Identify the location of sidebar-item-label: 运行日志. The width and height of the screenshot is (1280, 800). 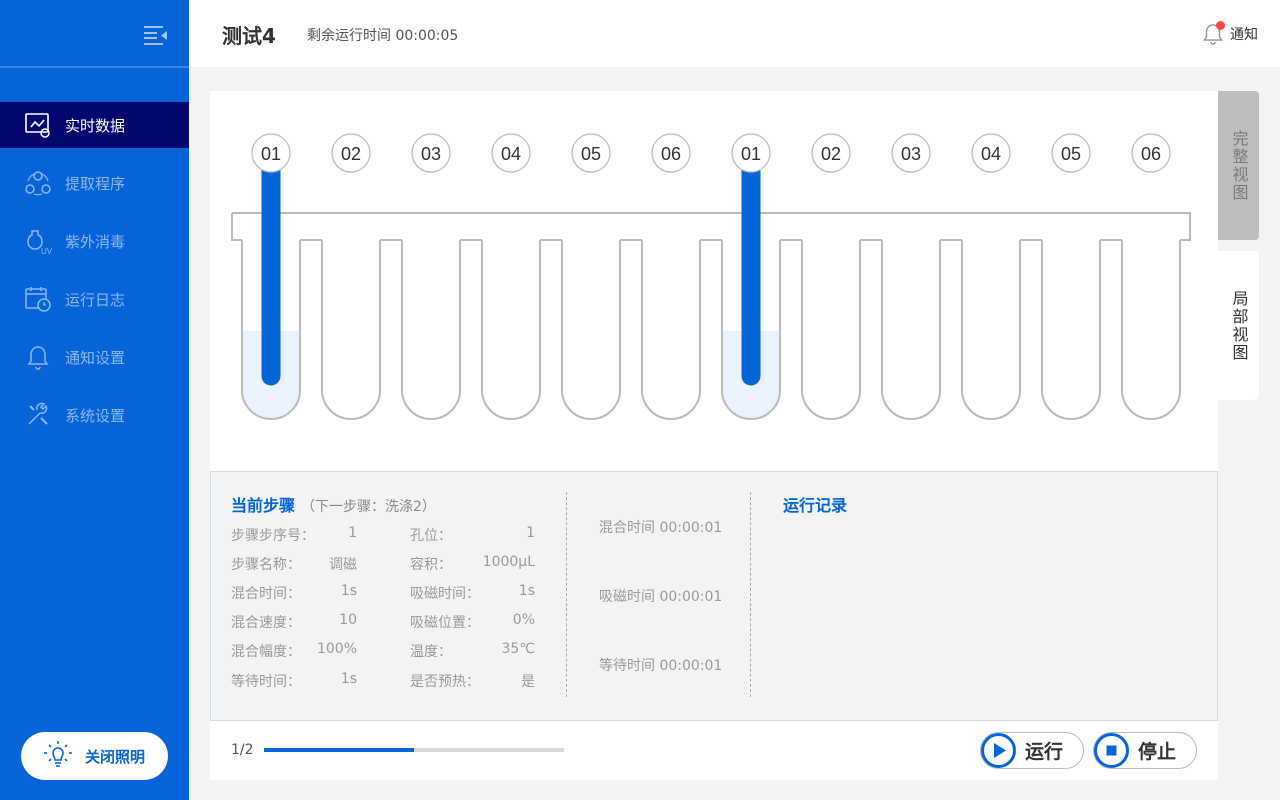
(95, 299).